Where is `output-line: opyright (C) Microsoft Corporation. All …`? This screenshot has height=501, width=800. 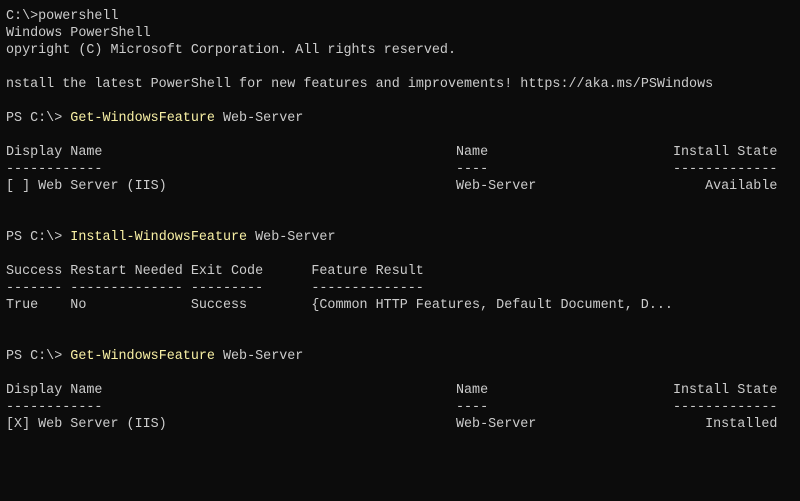
output-line: opyright (C) Microsoft Corporation. All … is located at coordinates (231, 50).